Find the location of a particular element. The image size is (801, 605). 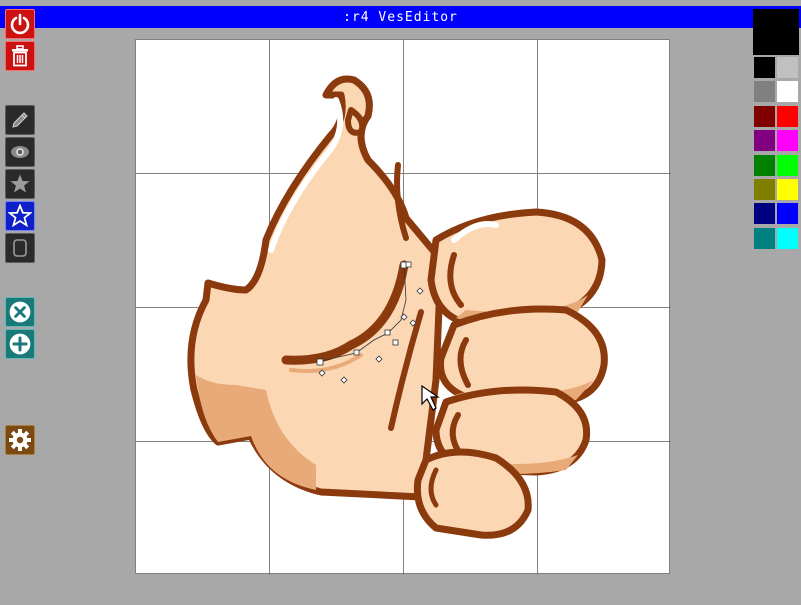

trash-icon is located at coordinates (20, 56).